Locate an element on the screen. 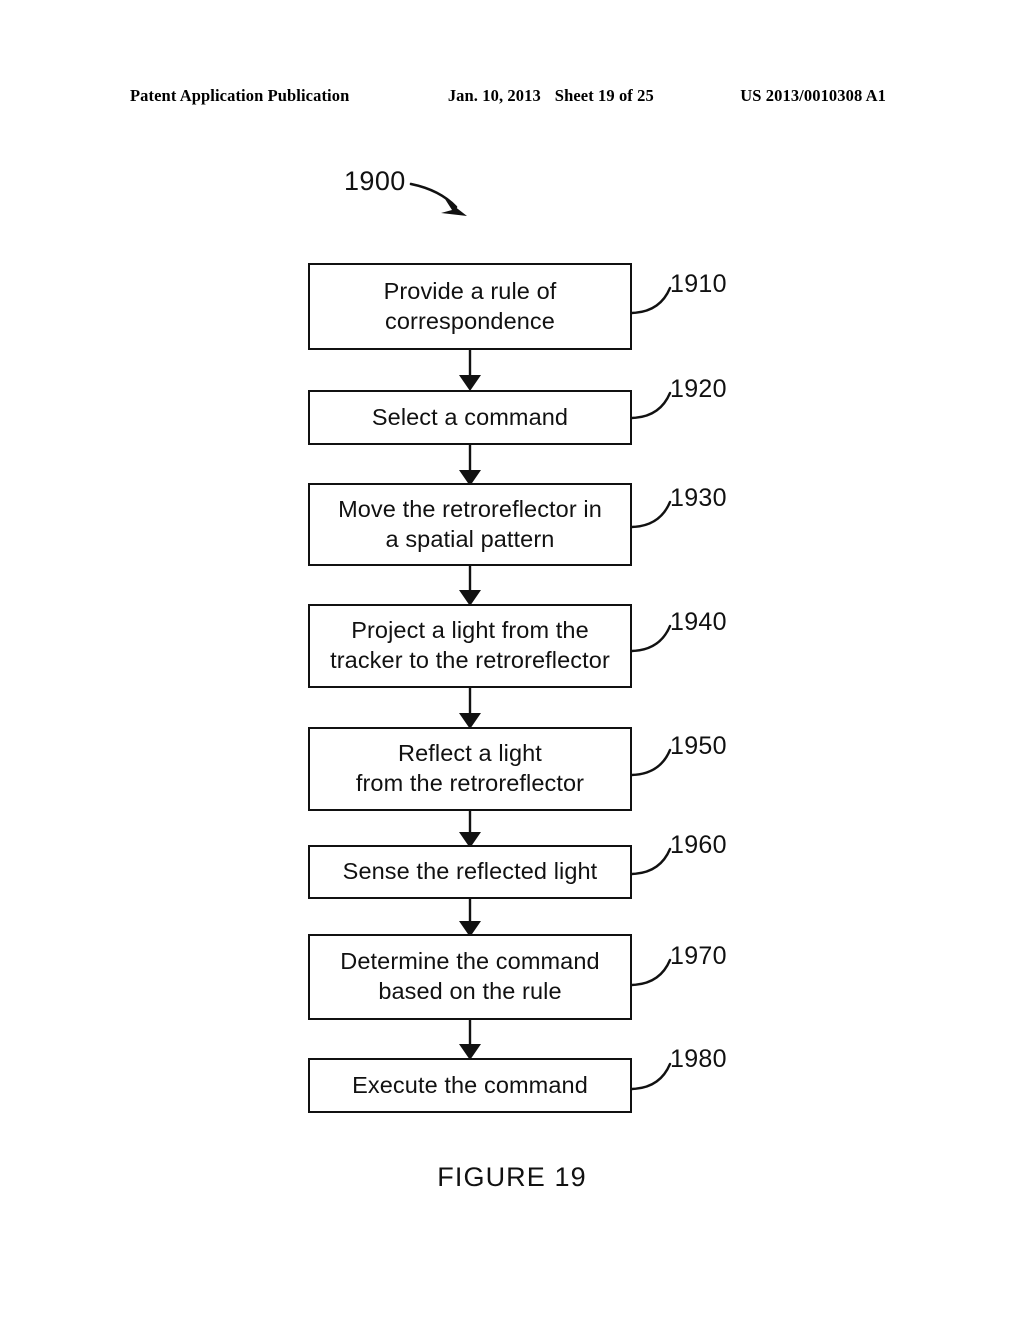  flow-box-1910: Provide a rule of correspondence is located at coordinates (470, 306).